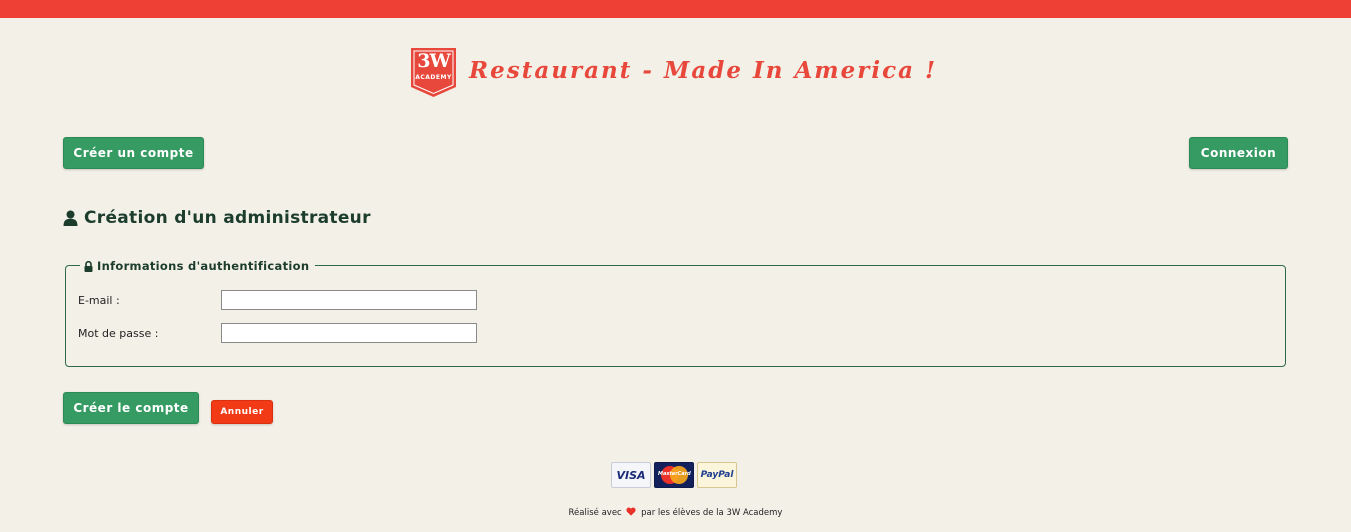 The image size is (1351, 532). What do you see at coordinates (1238, 153) in the screenshot?
I see `login-button: Connexion` at bounding box center [1238, 153].